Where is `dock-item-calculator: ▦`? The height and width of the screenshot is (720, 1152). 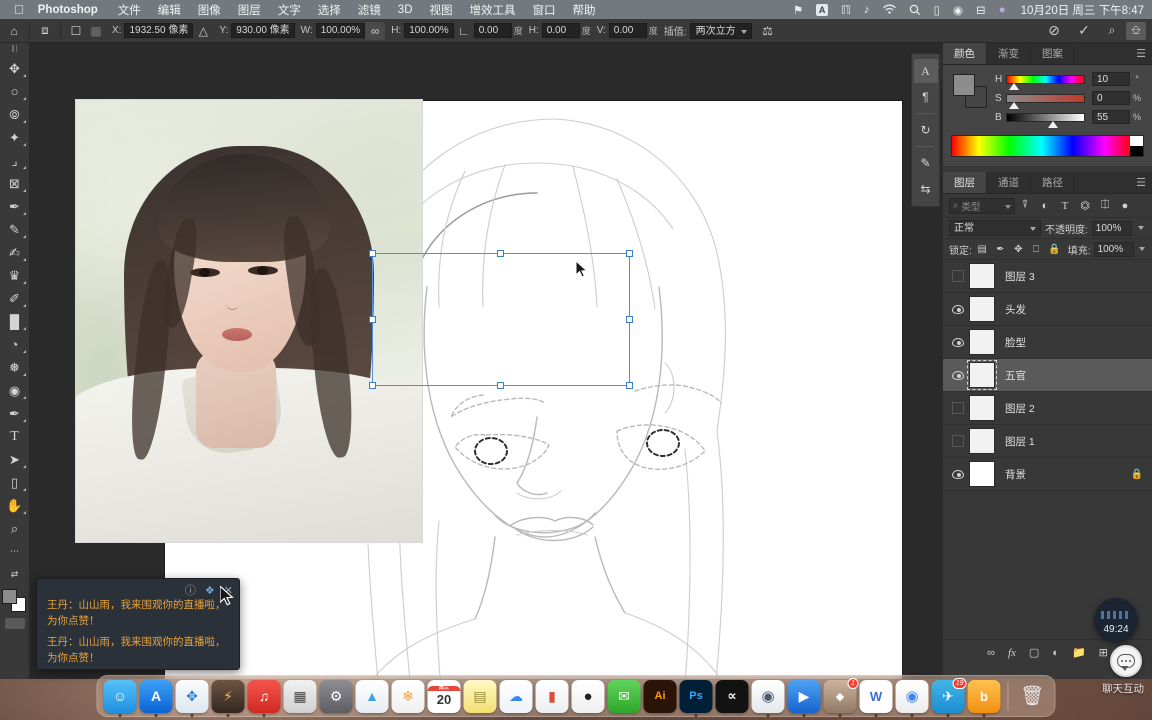 dock-item-calculator: ▦ is located at coordinates (300, 696).